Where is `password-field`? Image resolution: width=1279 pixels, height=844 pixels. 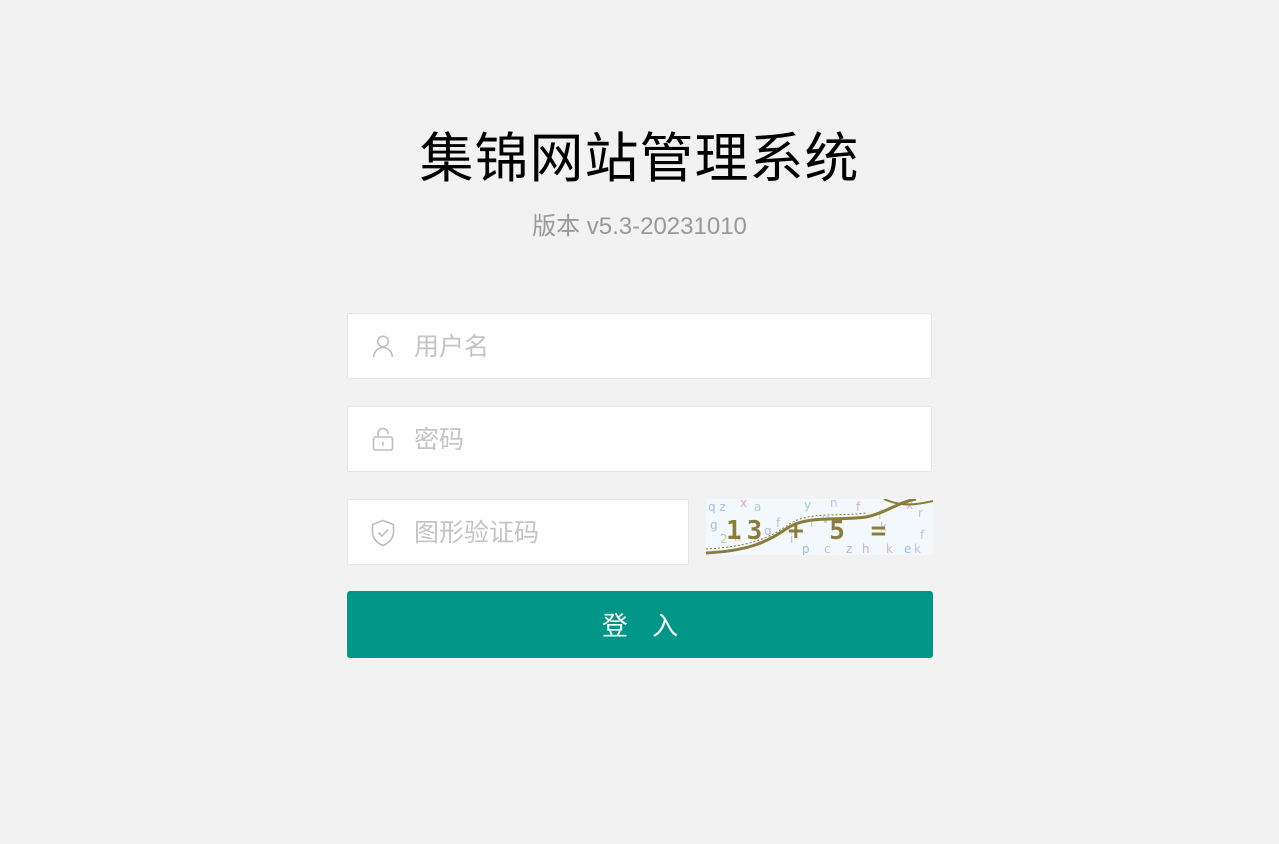
password-field is located at coordinates (639, 439).